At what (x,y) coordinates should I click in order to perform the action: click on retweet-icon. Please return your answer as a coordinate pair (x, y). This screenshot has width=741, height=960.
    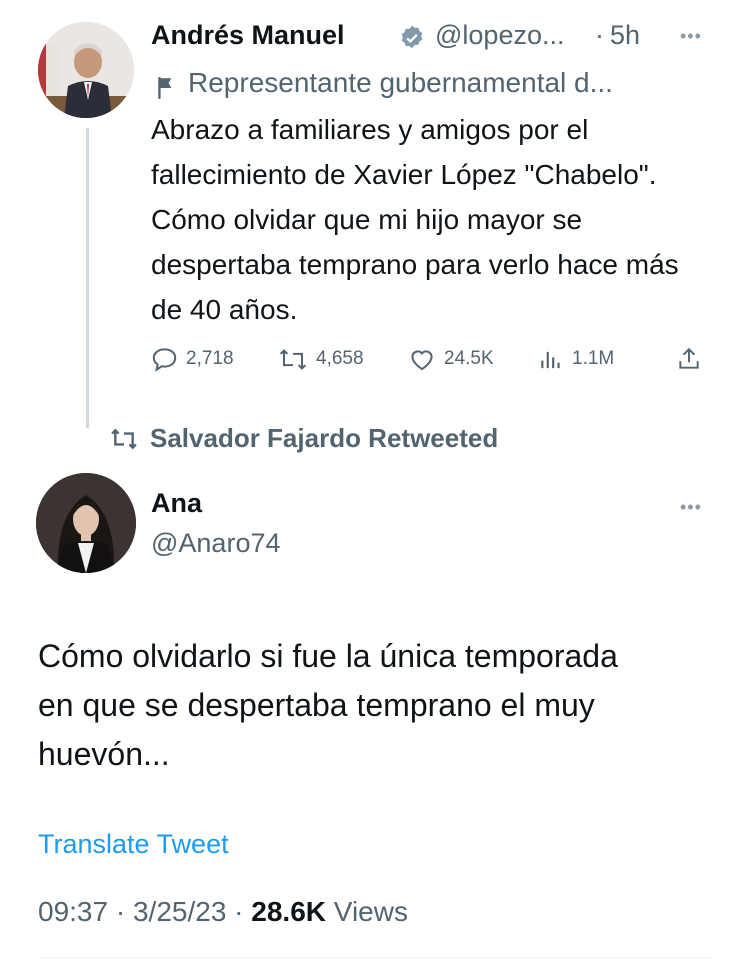
    Looking at the image, I should click on (293, 359).